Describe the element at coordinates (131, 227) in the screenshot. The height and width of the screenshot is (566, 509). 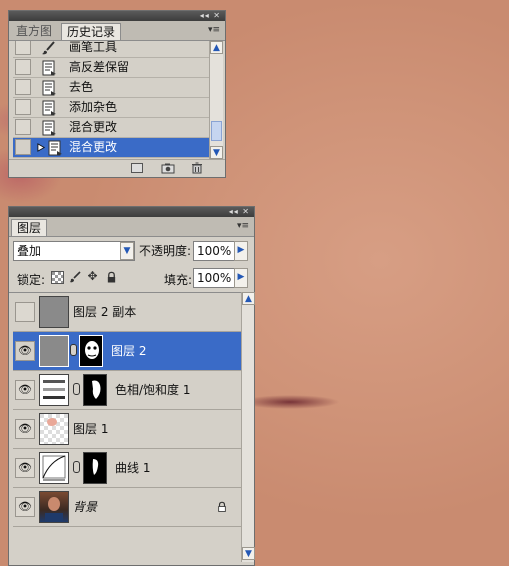
I see `layers-tabs: 图层 ▾≡` at that location.